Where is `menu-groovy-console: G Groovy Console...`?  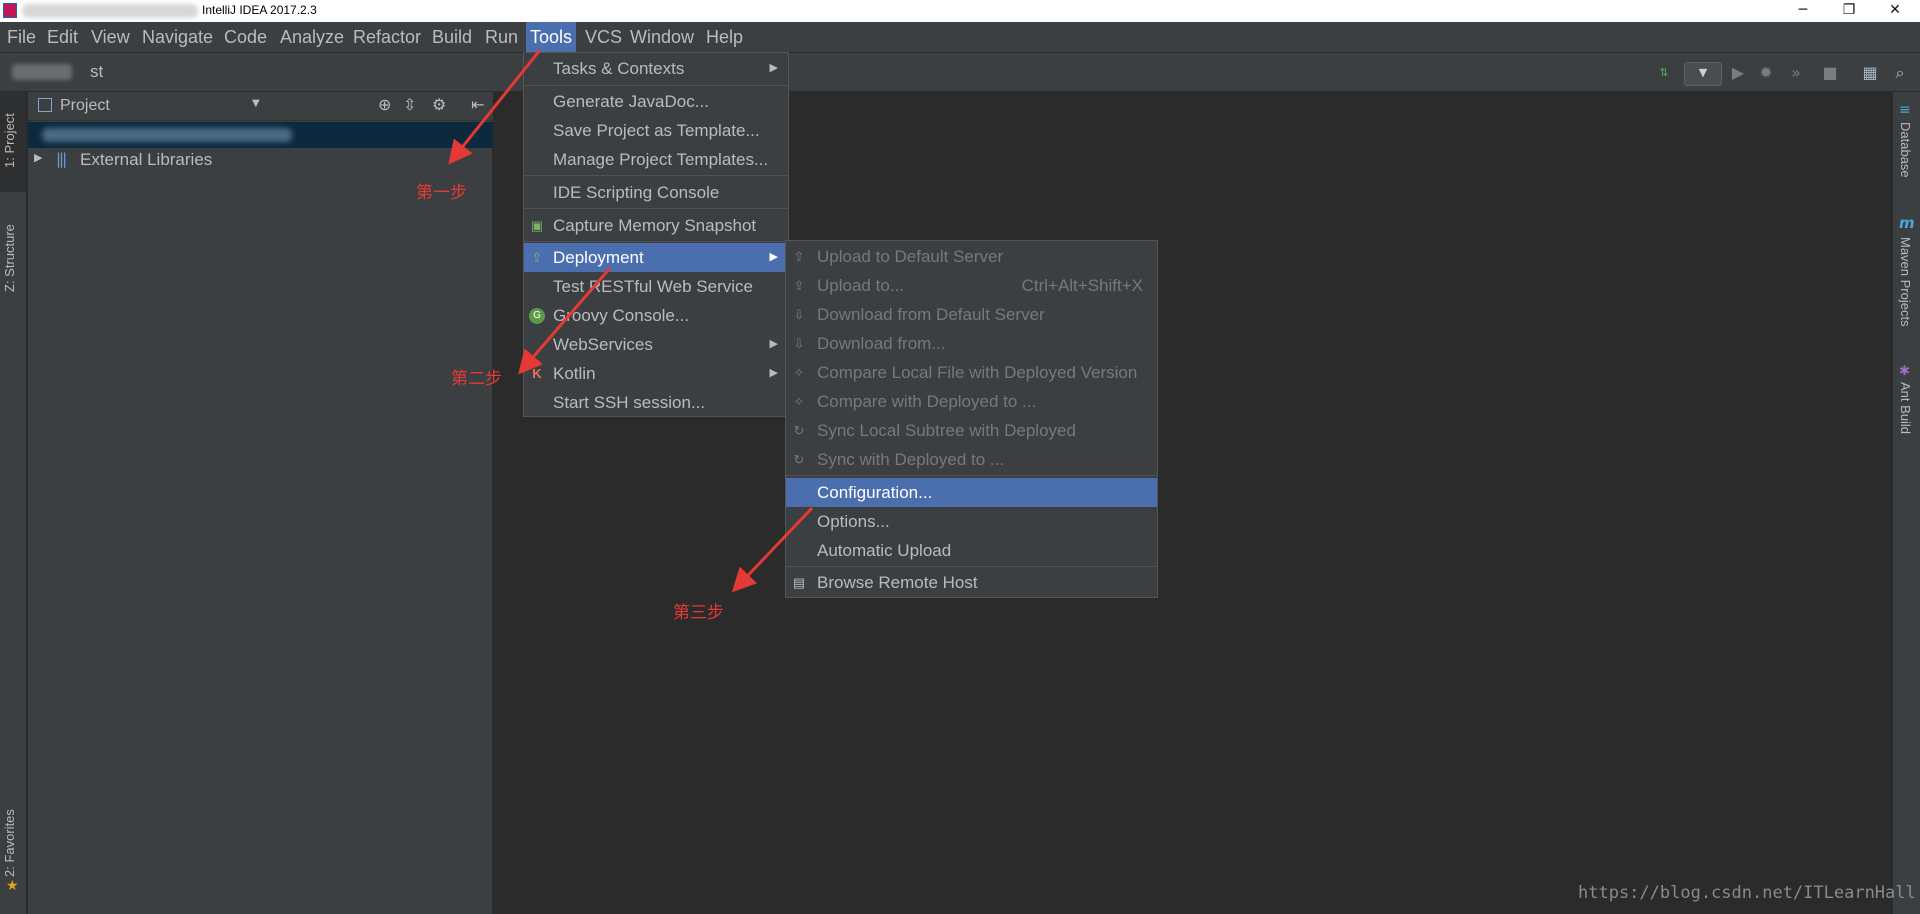 menu-groovy-console: G Groovy Console... is located at coordinates (656, 315).